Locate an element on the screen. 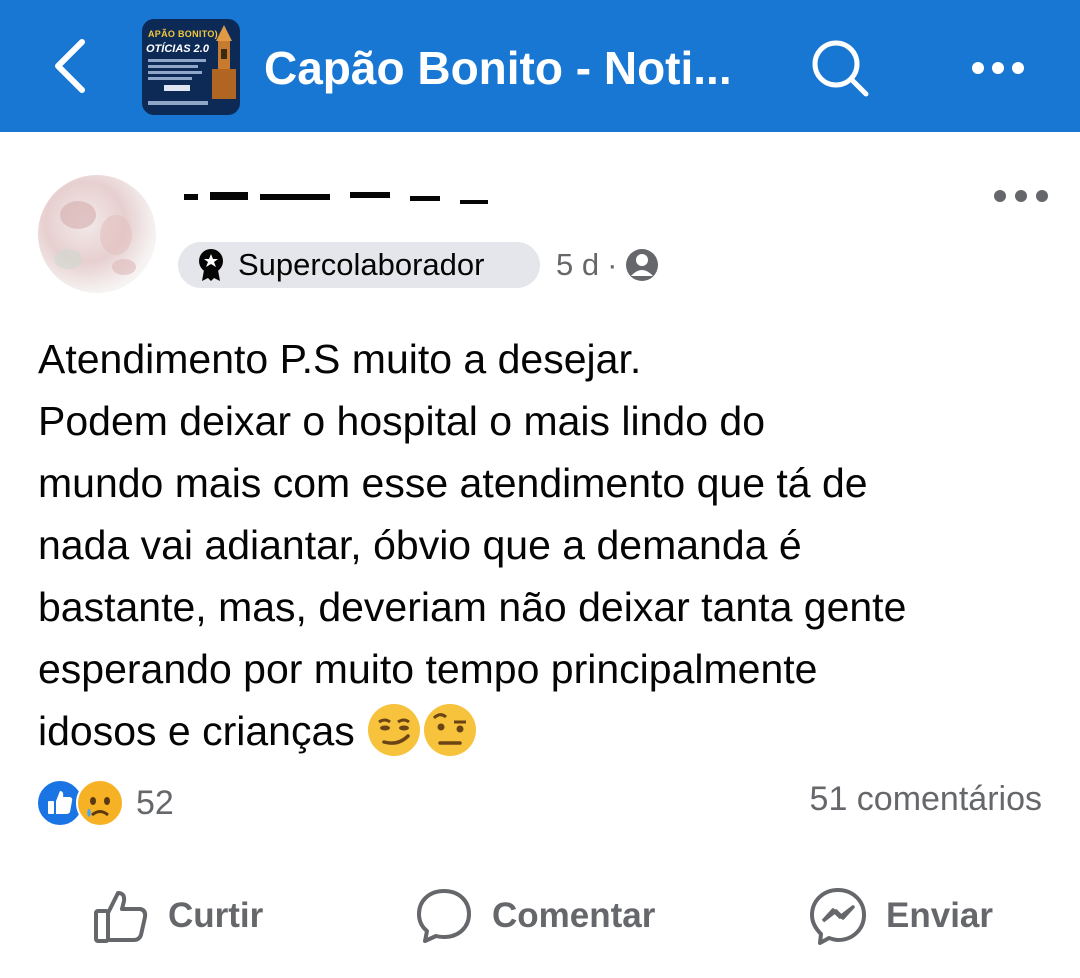  post-text-line: nada vai adiantar, óbvio que a demanda é is located at coordinates (420, 545).